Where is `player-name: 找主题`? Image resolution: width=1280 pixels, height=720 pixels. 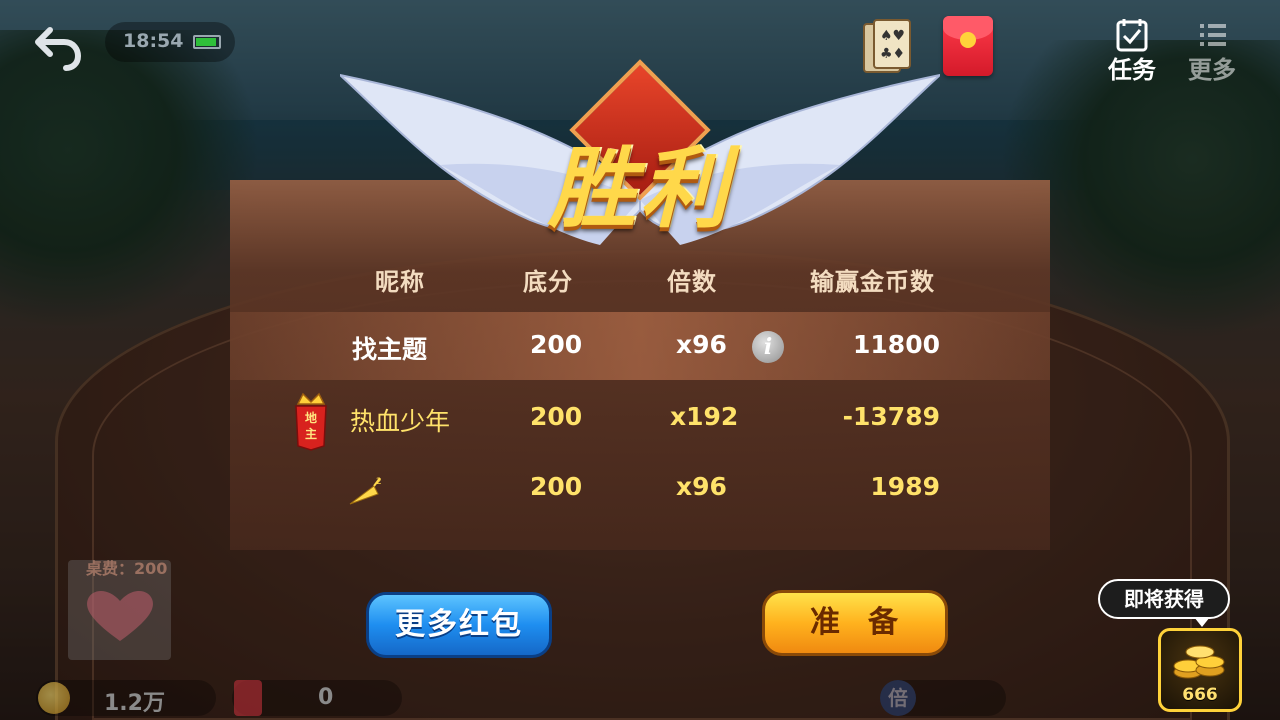
player-name: 找主题 is located at coordinates (390, 349).